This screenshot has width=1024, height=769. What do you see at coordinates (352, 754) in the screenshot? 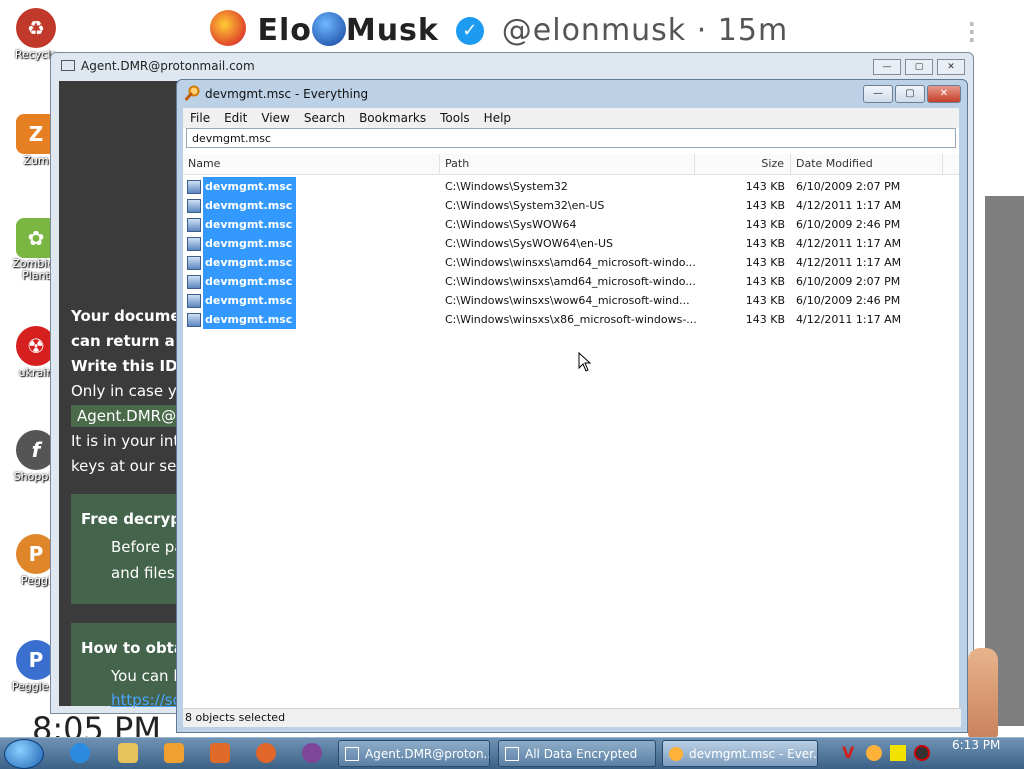
I see `mail-window-icon` at bounding box center [352, 754].